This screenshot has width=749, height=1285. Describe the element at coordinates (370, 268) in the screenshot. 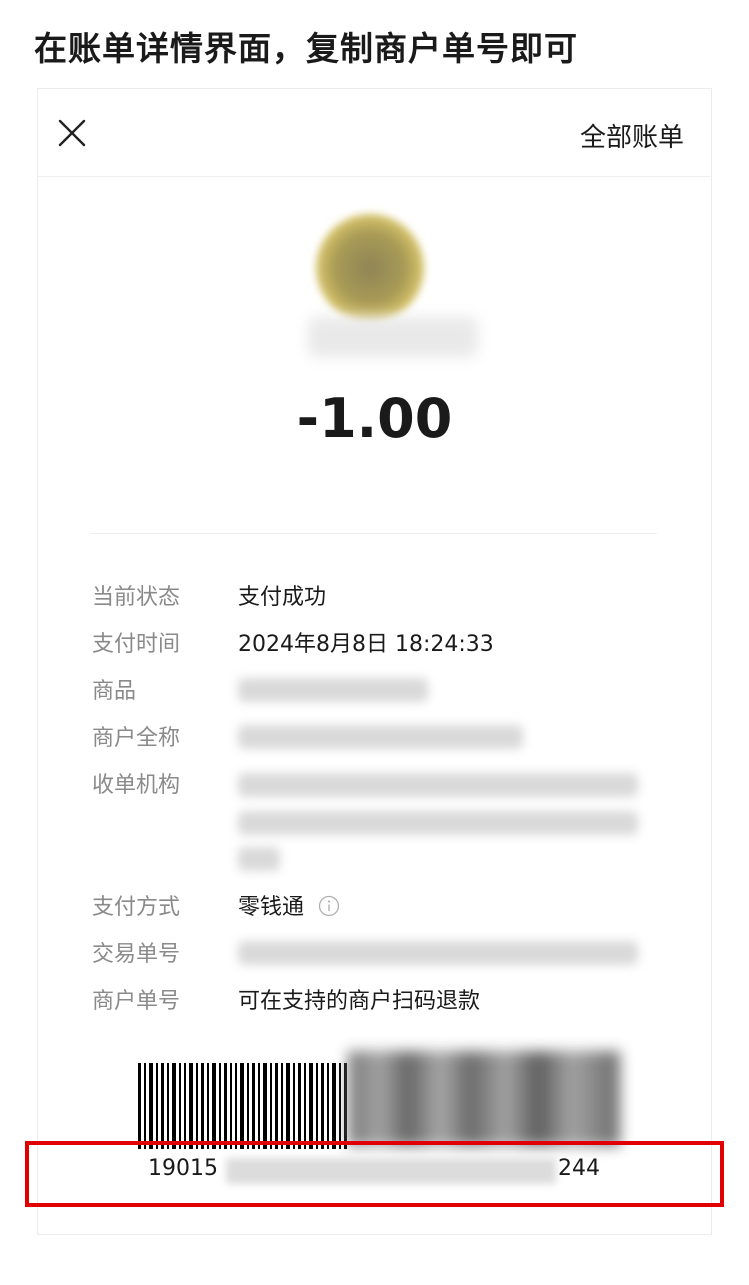

I see `avatar` at that location.